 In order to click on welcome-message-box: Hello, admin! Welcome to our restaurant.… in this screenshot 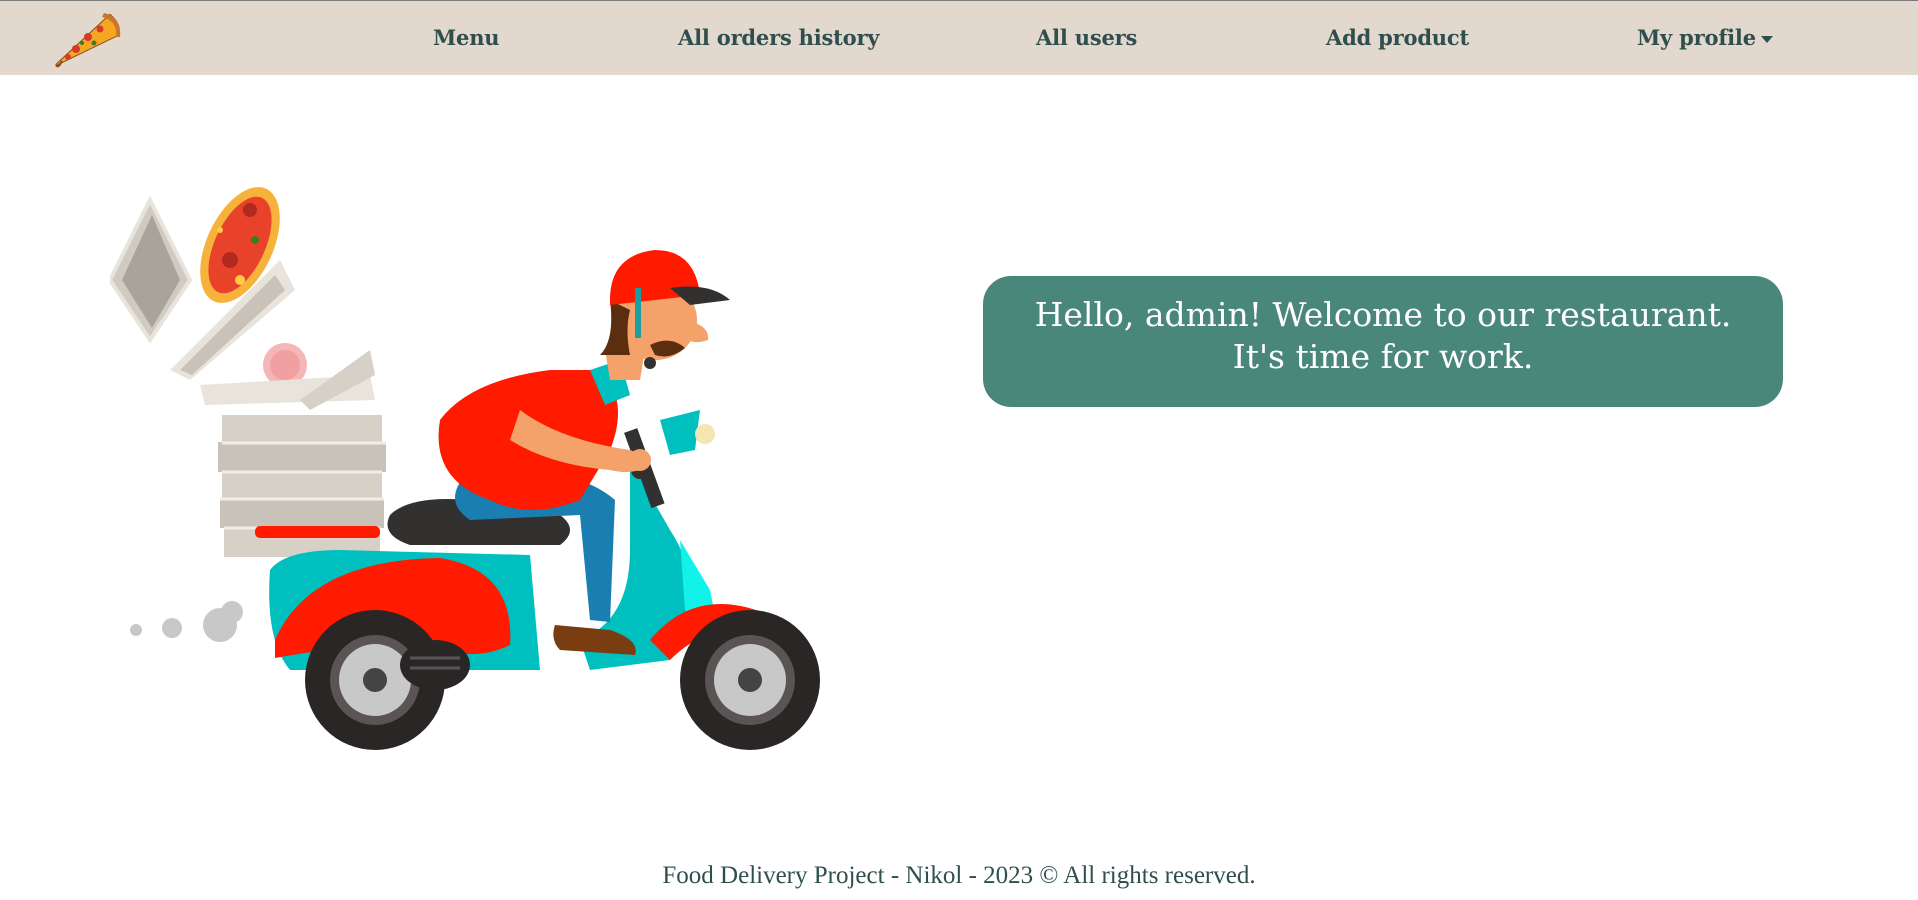, I will do `click(1383, 341)`.